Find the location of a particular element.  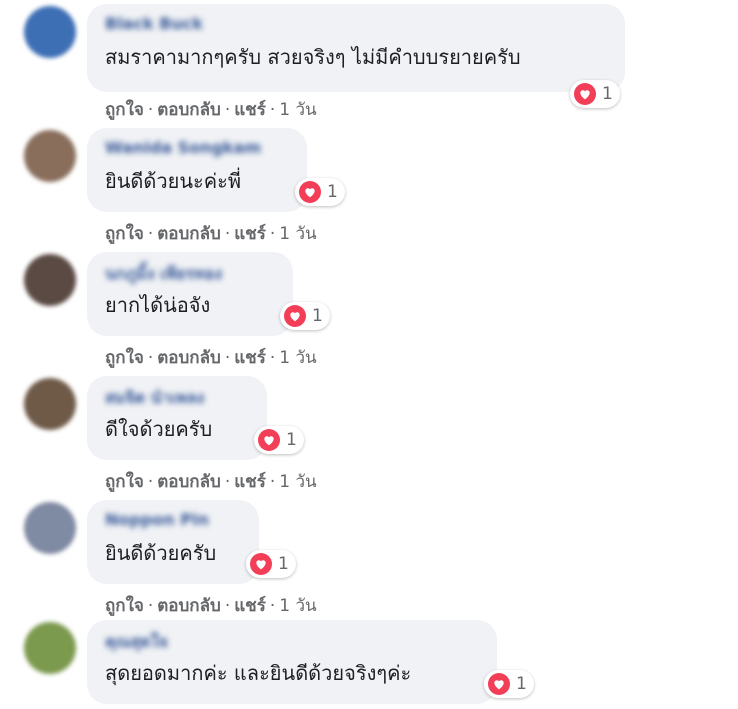

comment-bubble: Noppon Pin ยินดีด้วยครับ is located at coordinates (173, 542).